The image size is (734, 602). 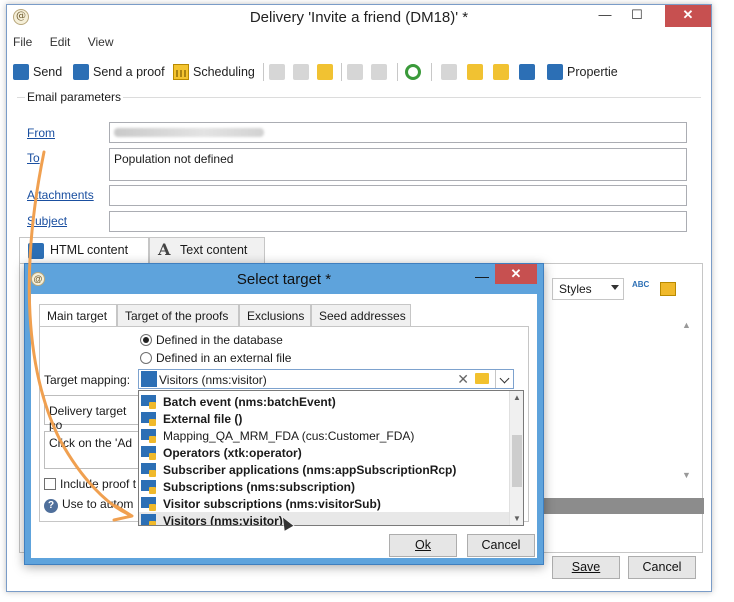 What do you see at coordinates (81, 72) in the screenshot?
I see `send-proof-icon` at bounding box center [81, 72].